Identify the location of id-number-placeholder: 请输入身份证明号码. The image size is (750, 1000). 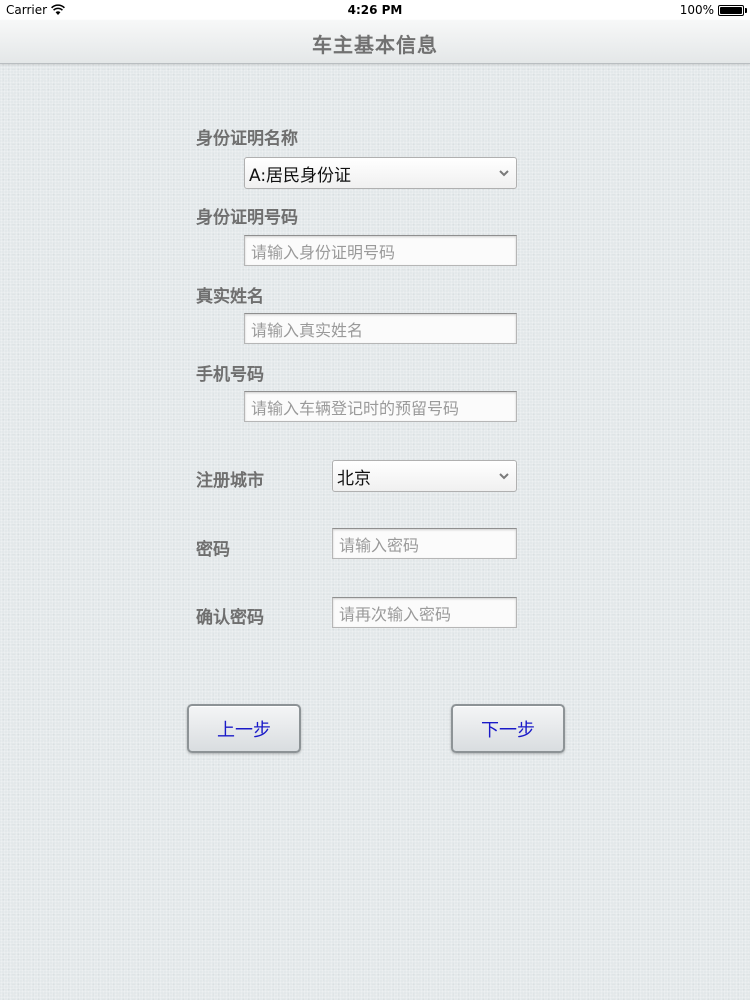
(323, 252).